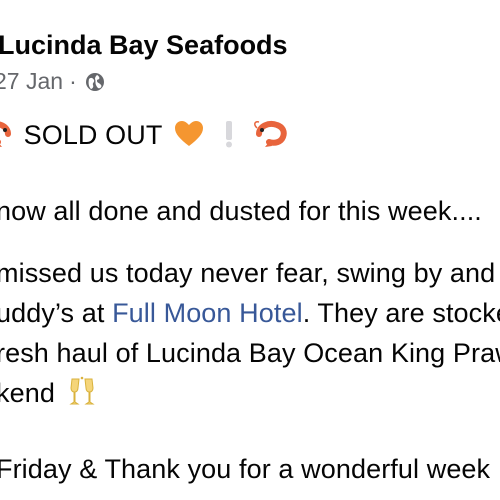 This screenshot has height=500, width=500. I want to click on headline-text: SOLD OUT, so click(92, 135).